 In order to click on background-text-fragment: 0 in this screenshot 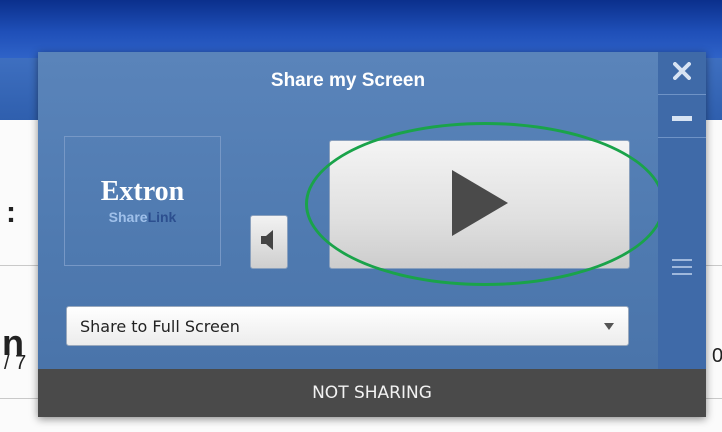, I will do `click(717, 356)`.